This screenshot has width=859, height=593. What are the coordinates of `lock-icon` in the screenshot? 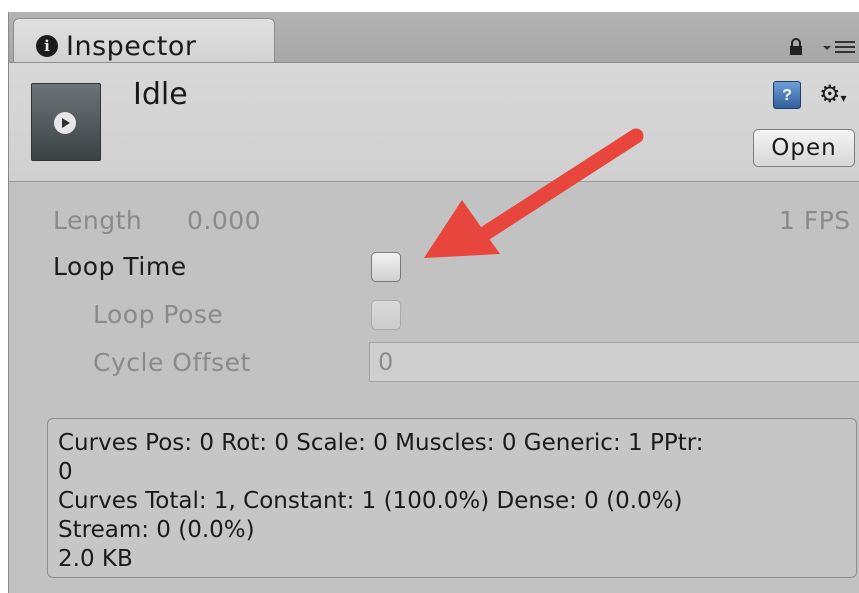 It's located at (796, 47).